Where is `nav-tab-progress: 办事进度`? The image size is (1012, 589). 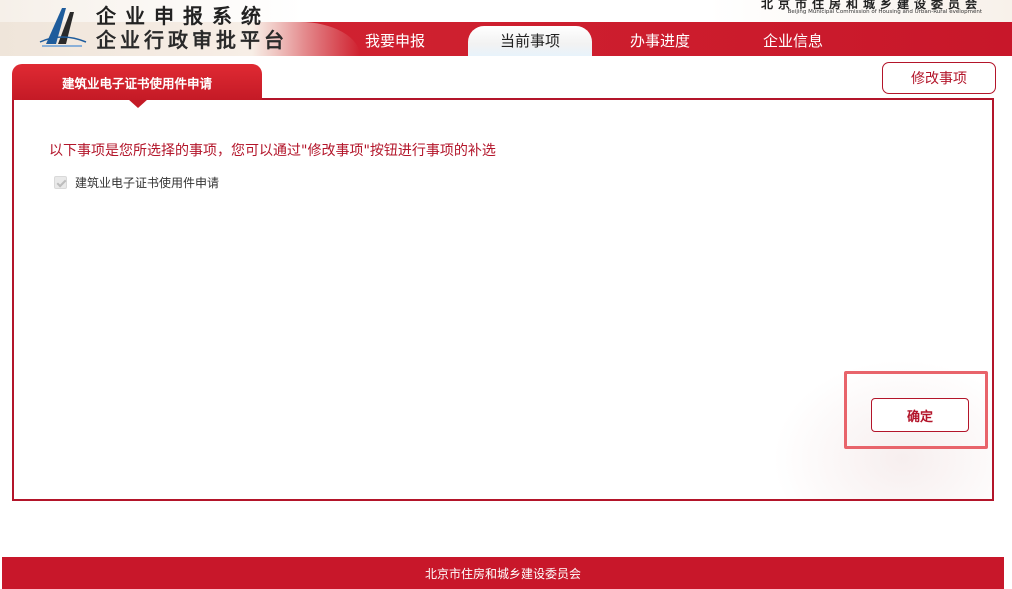
nav-tab-progress: 办事进度 is located at coordinates (660, 41).